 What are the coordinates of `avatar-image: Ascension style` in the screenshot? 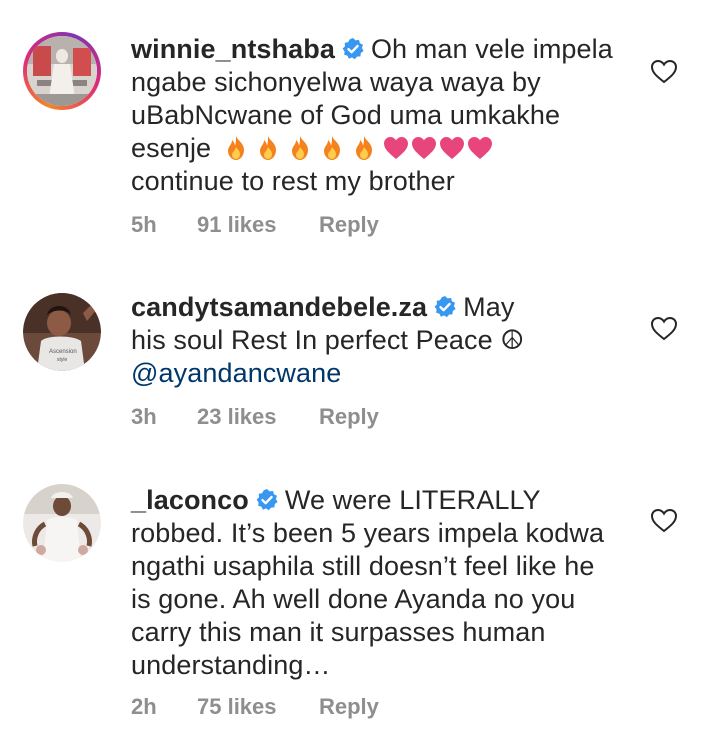 It's located at (62, 332).